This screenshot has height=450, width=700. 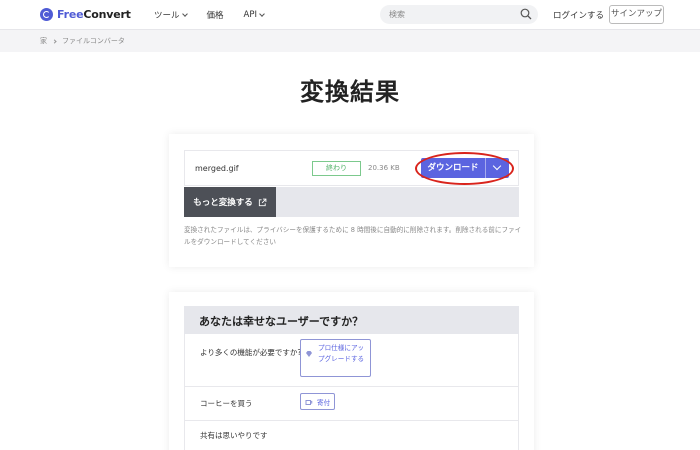 What do you see at coordinates (341, 353) in the screenshot?
I see `upgrade-label: プロ仕様にアップグレードする` at bounding box center [341, 353].